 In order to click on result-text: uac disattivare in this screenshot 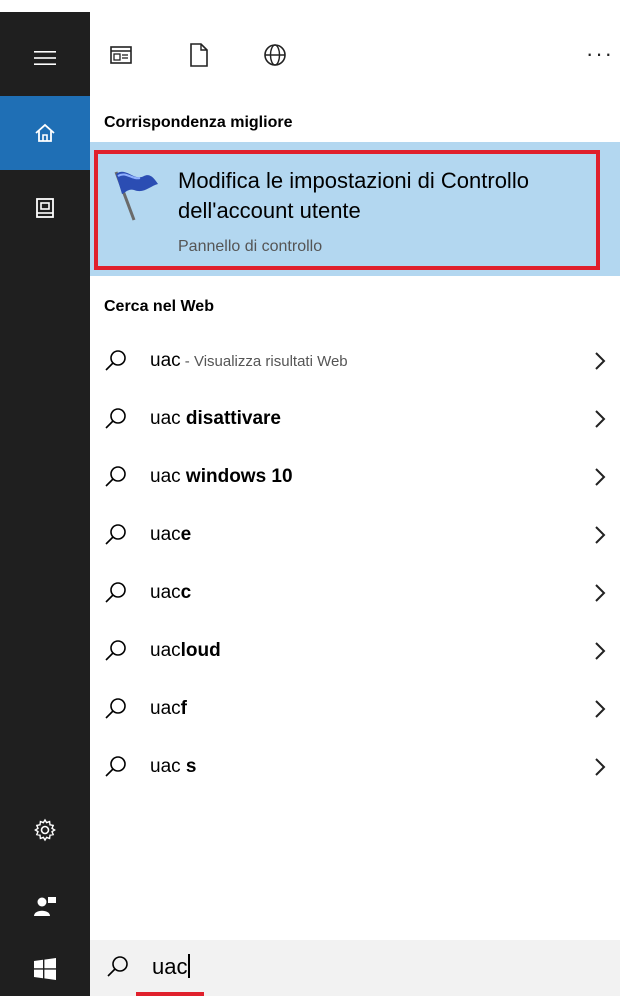, I will do `click(215, 419)`.